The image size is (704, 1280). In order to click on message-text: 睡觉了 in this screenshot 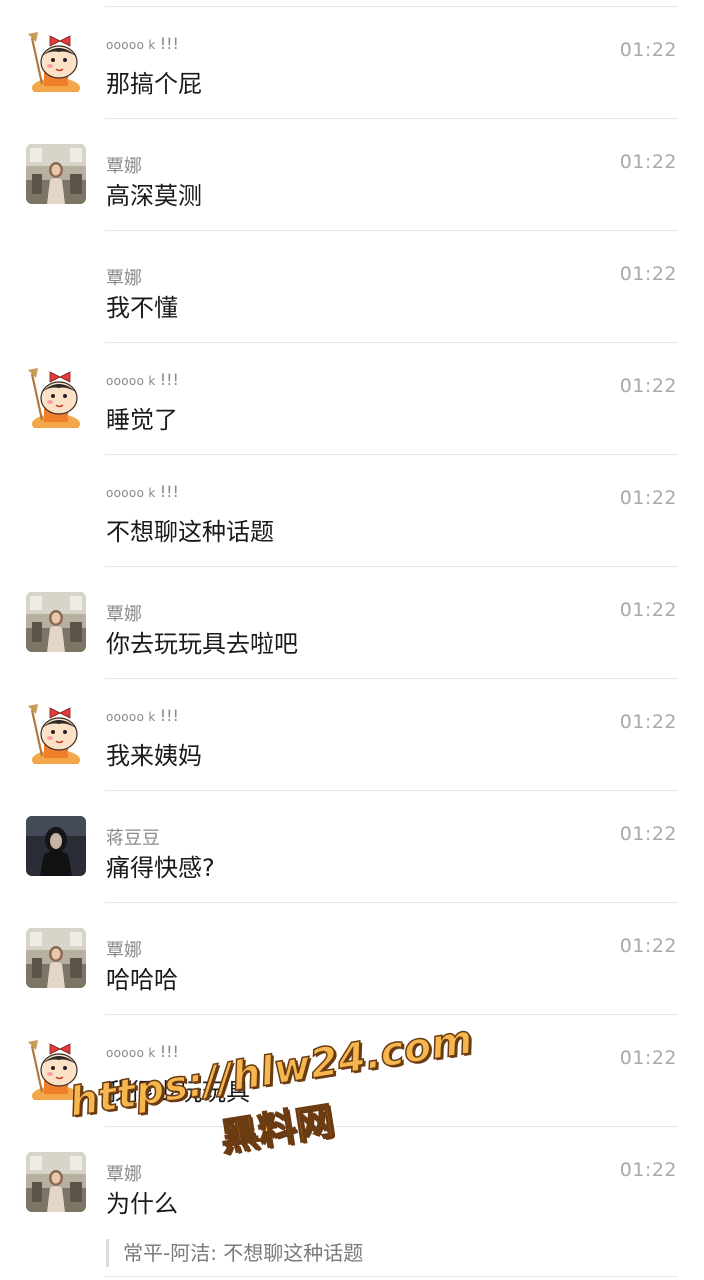, I will do `click(142, 420)`.